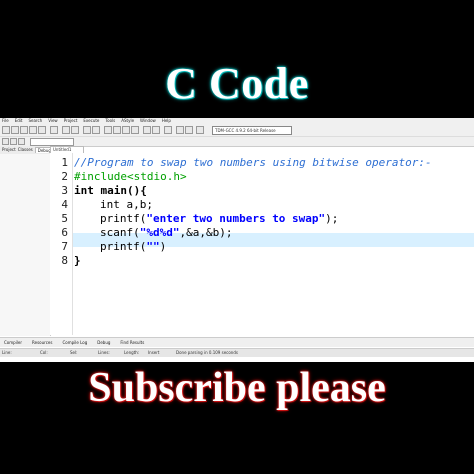 The height and width of the screenshot is (474, 474). I want to click on project-icon, so click(180, 130).